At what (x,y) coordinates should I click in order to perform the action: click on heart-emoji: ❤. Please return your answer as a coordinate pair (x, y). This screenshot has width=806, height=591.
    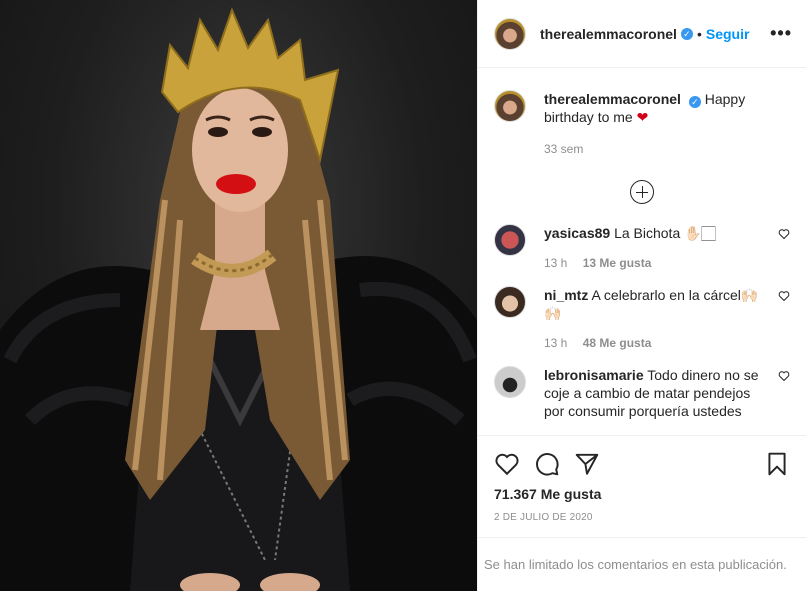
    Looking at the image, I should click on (642, 117).